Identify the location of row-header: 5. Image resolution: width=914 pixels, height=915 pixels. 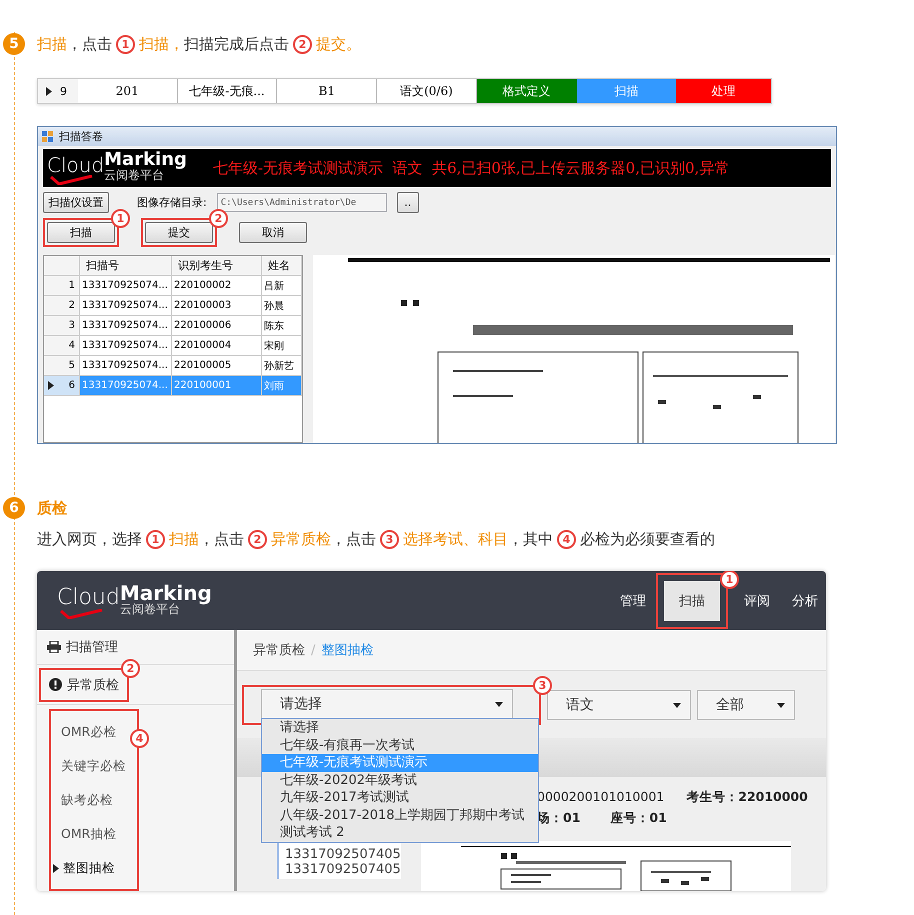
(62, 366).